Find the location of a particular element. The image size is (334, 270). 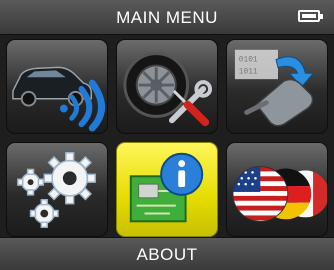

tire-tools-icon is located at coordinates (168, 89).